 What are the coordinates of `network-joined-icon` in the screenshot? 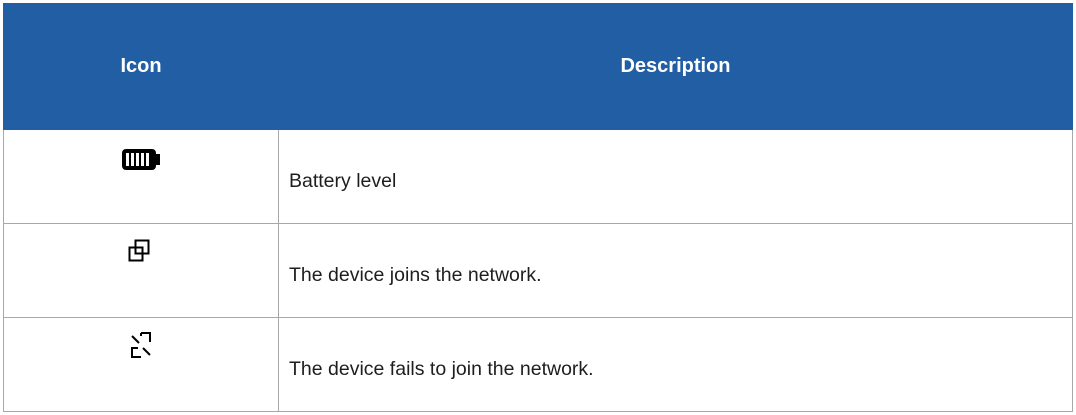 It's located at (141, 255).